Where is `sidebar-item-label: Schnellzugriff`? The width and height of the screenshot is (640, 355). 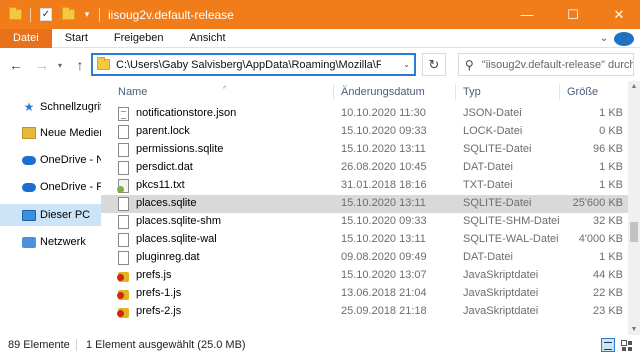 sidebar-item-label: Schnellzugriff is located at coordinates (70, 107).